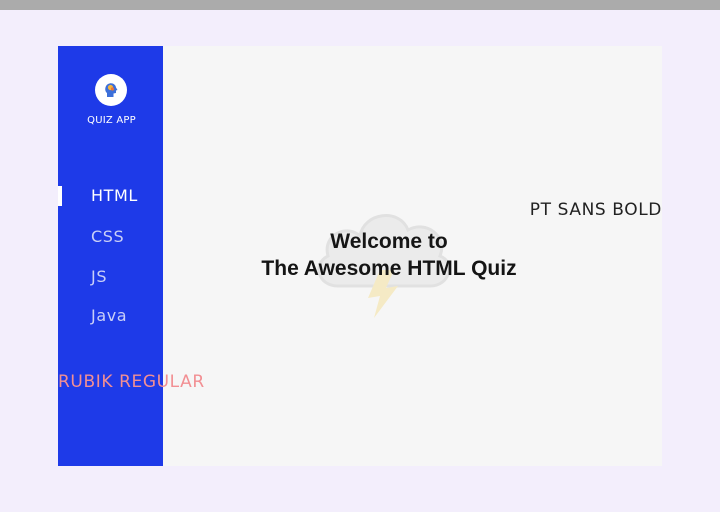  Describe the element at coordinates (60, 196) in the screenshot. I see `active-indicator` at that location.